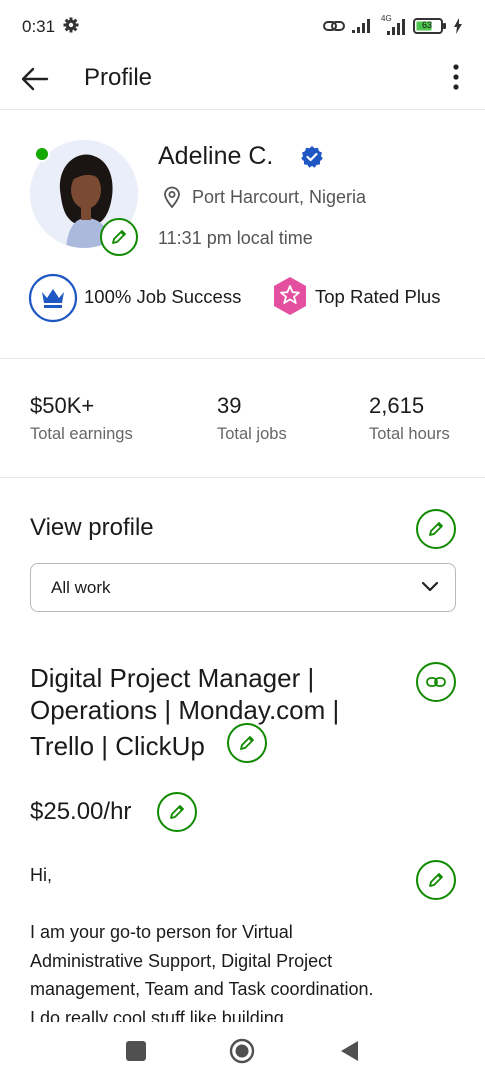 Image resolution: width=485 pixels, height=1080 pixels. Describe the element at coordinates (378, 296) in the screenshot. I see `top-rated-badge: Top Rated Plus` at that location.